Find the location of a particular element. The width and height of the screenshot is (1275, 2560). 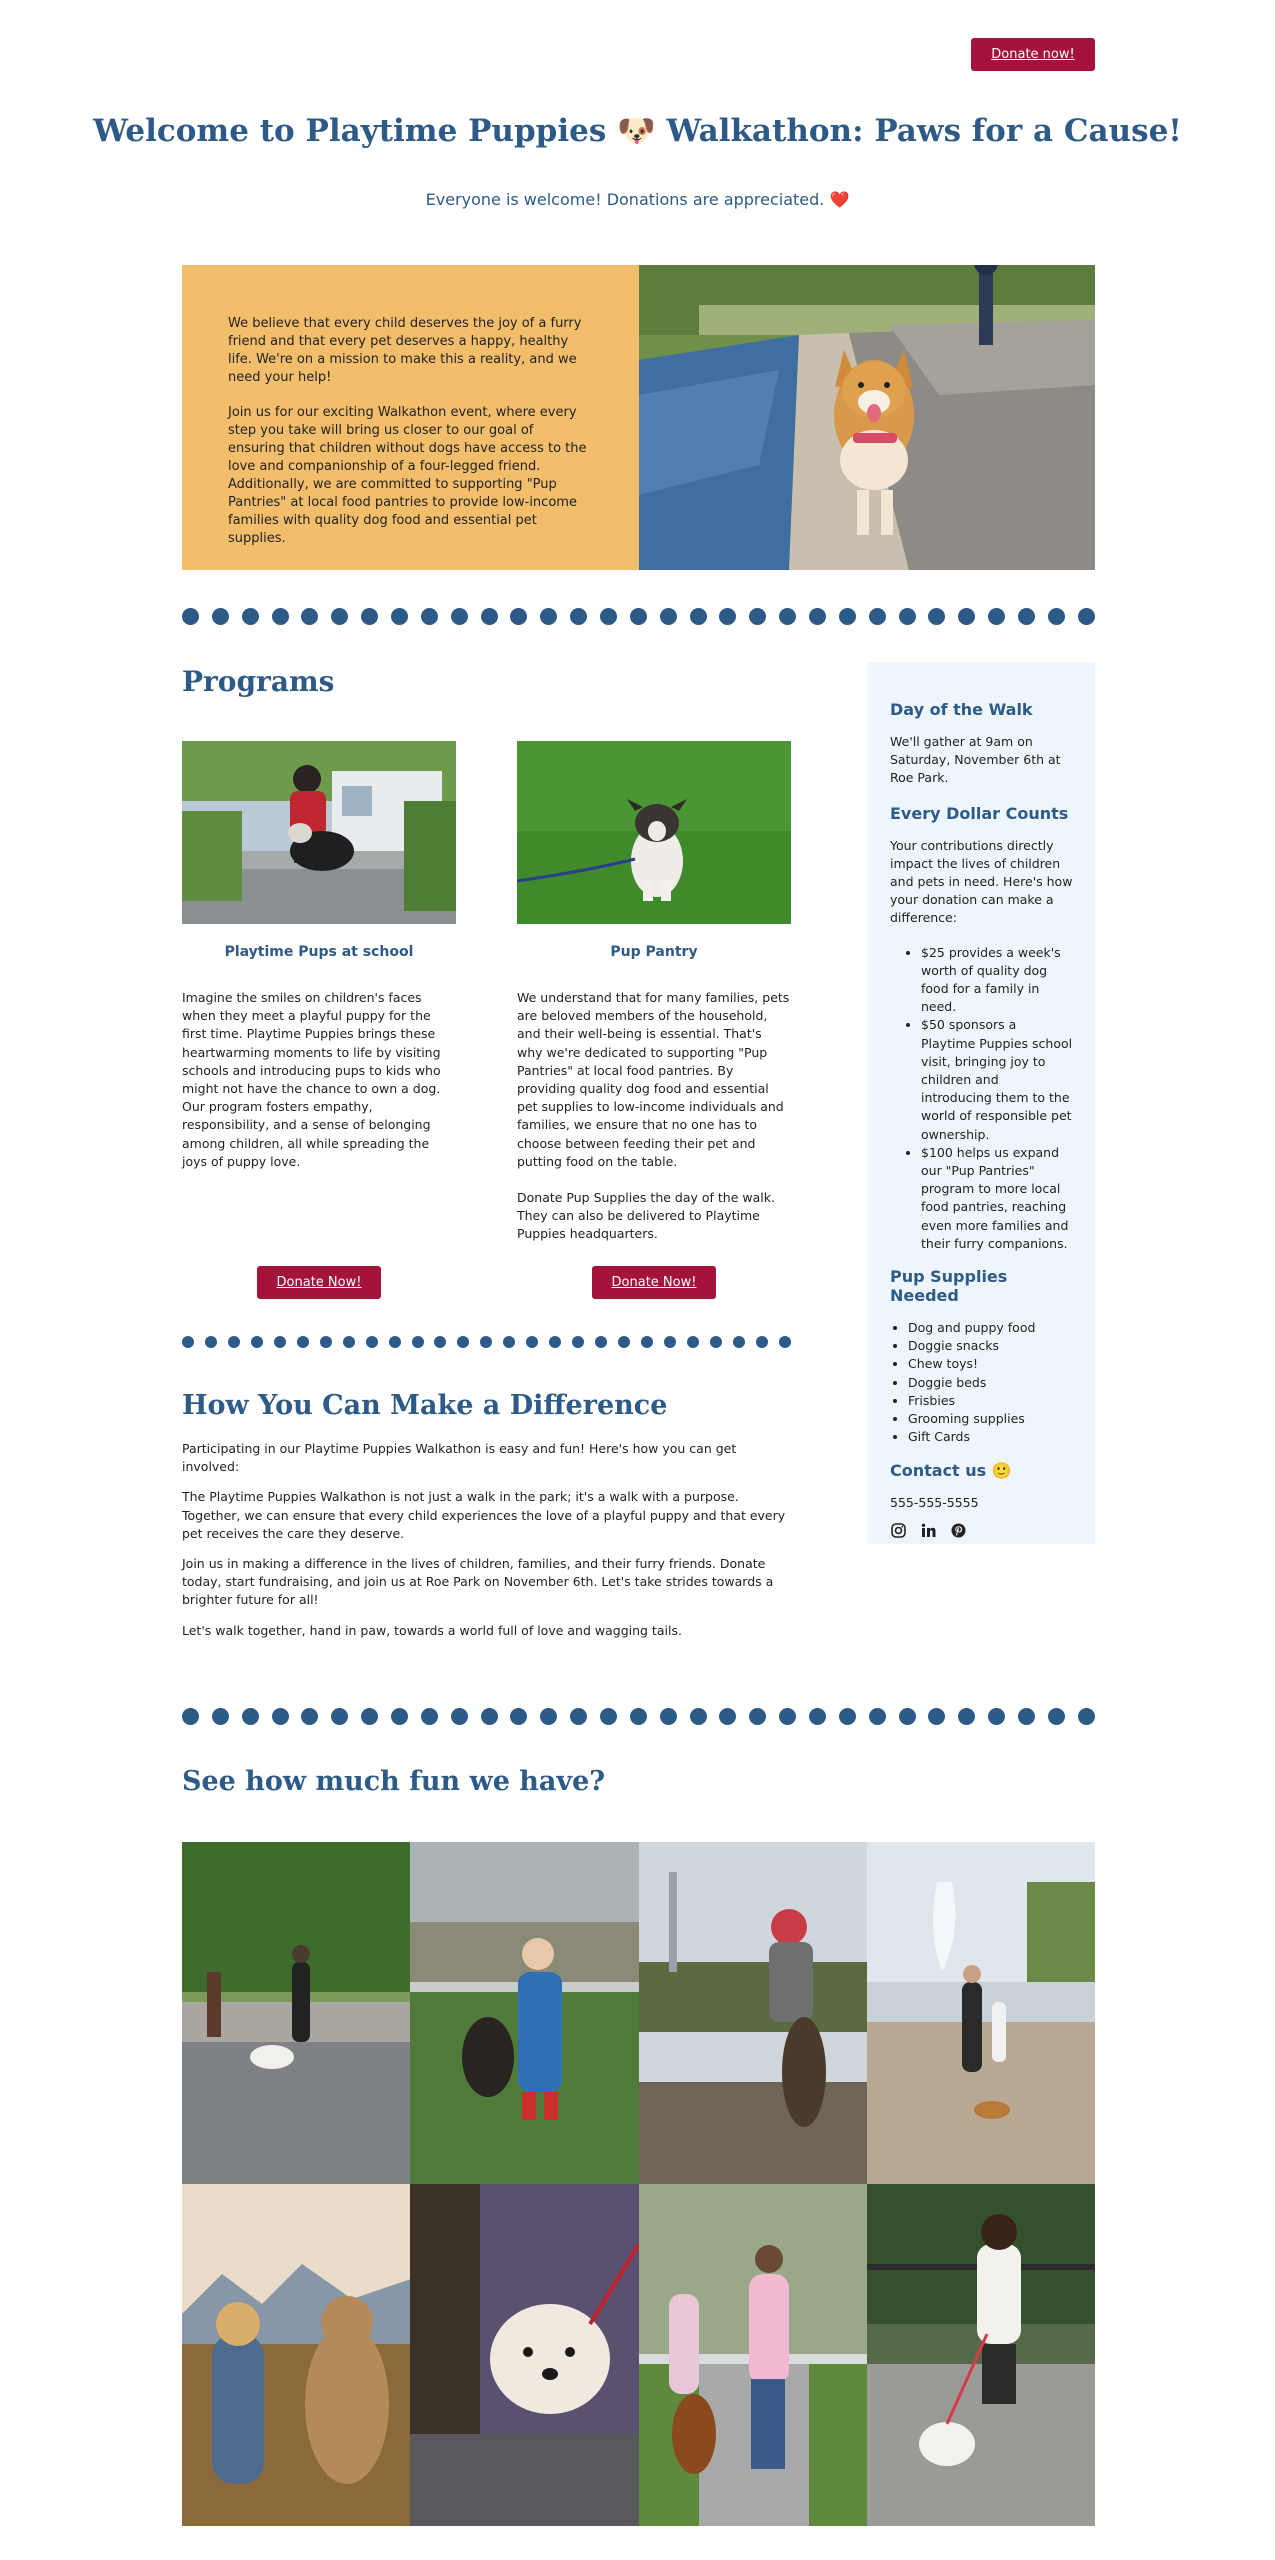

gallery-photo-child-and-dog-mountains is located at coordinates (296, 2355).